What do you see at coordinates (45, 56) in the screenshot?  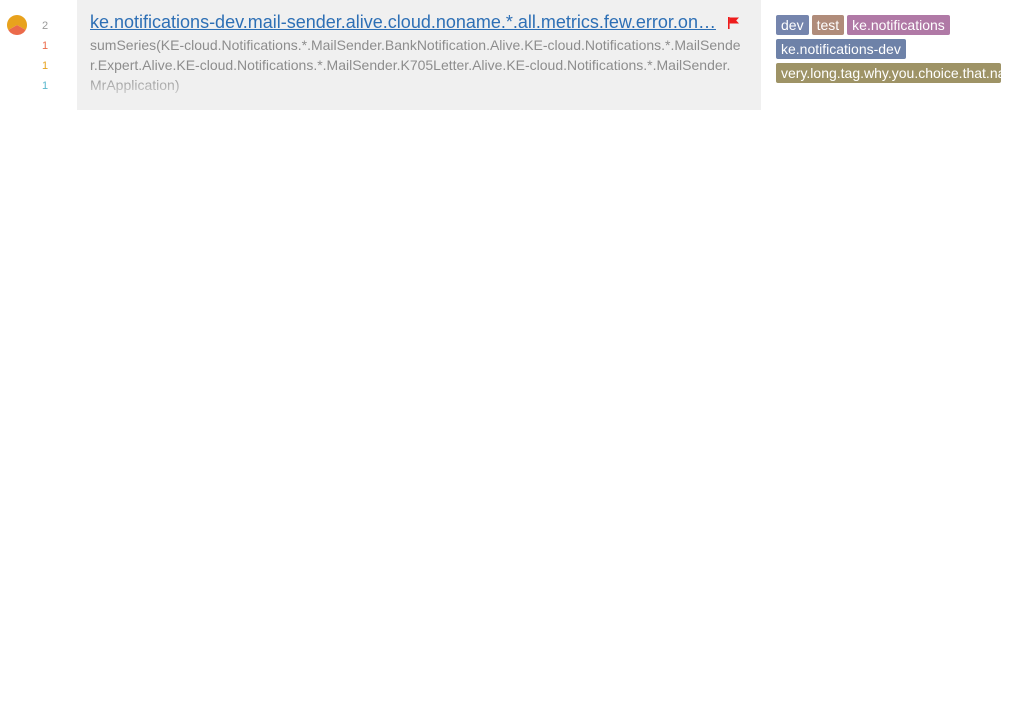 I see `status-counts: 2 1 1 1` at bounding box center [45, 56].